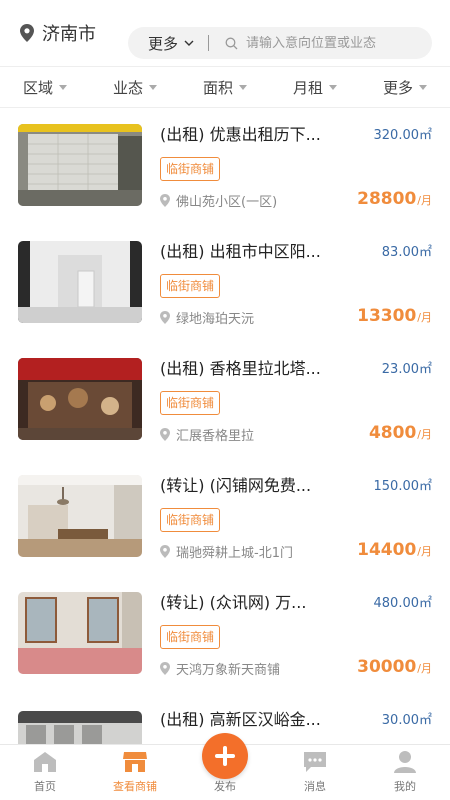 This screenshot has width=450, height=800. Describe the element at coordinates (209, 43) in the screenshot. I see `divider` at that location.